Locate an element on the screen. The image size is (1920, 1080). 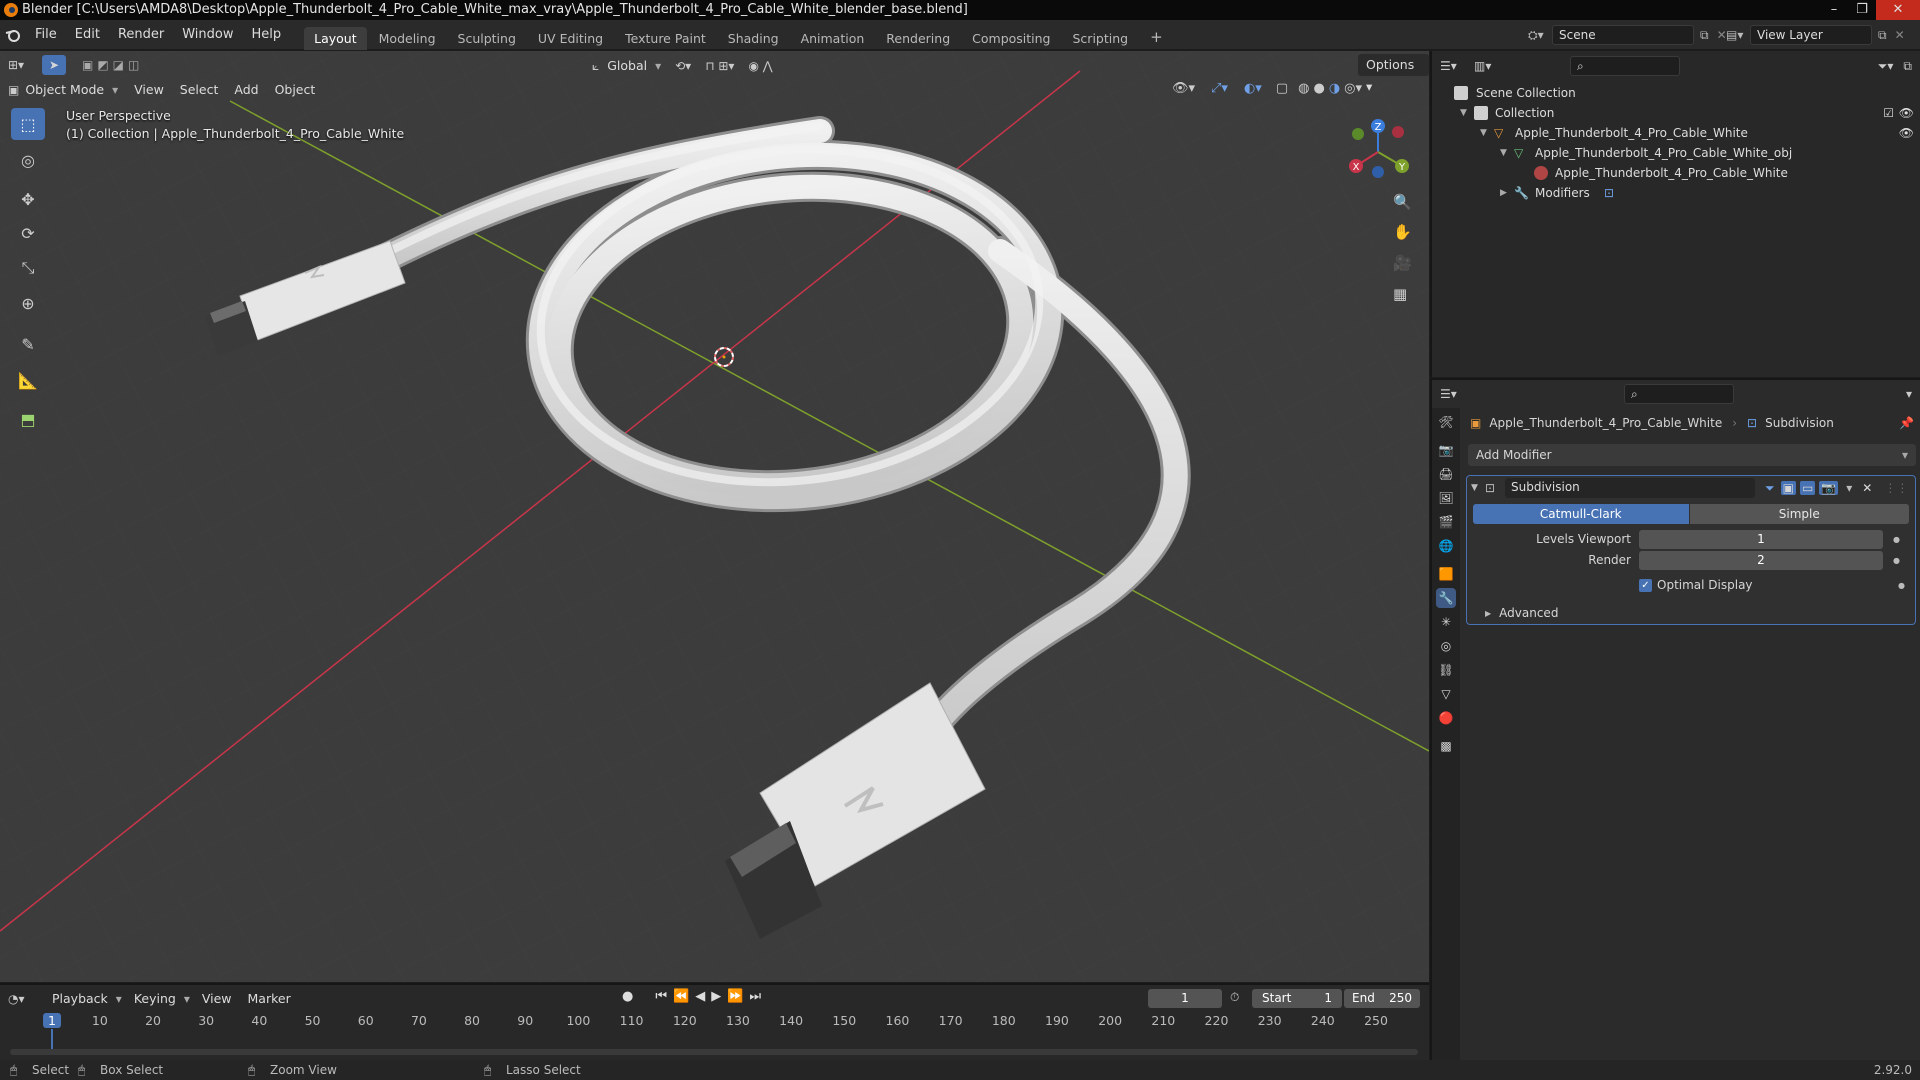
exclude-checkbox-icon: ☑ is located at coordinates (1888, 113).